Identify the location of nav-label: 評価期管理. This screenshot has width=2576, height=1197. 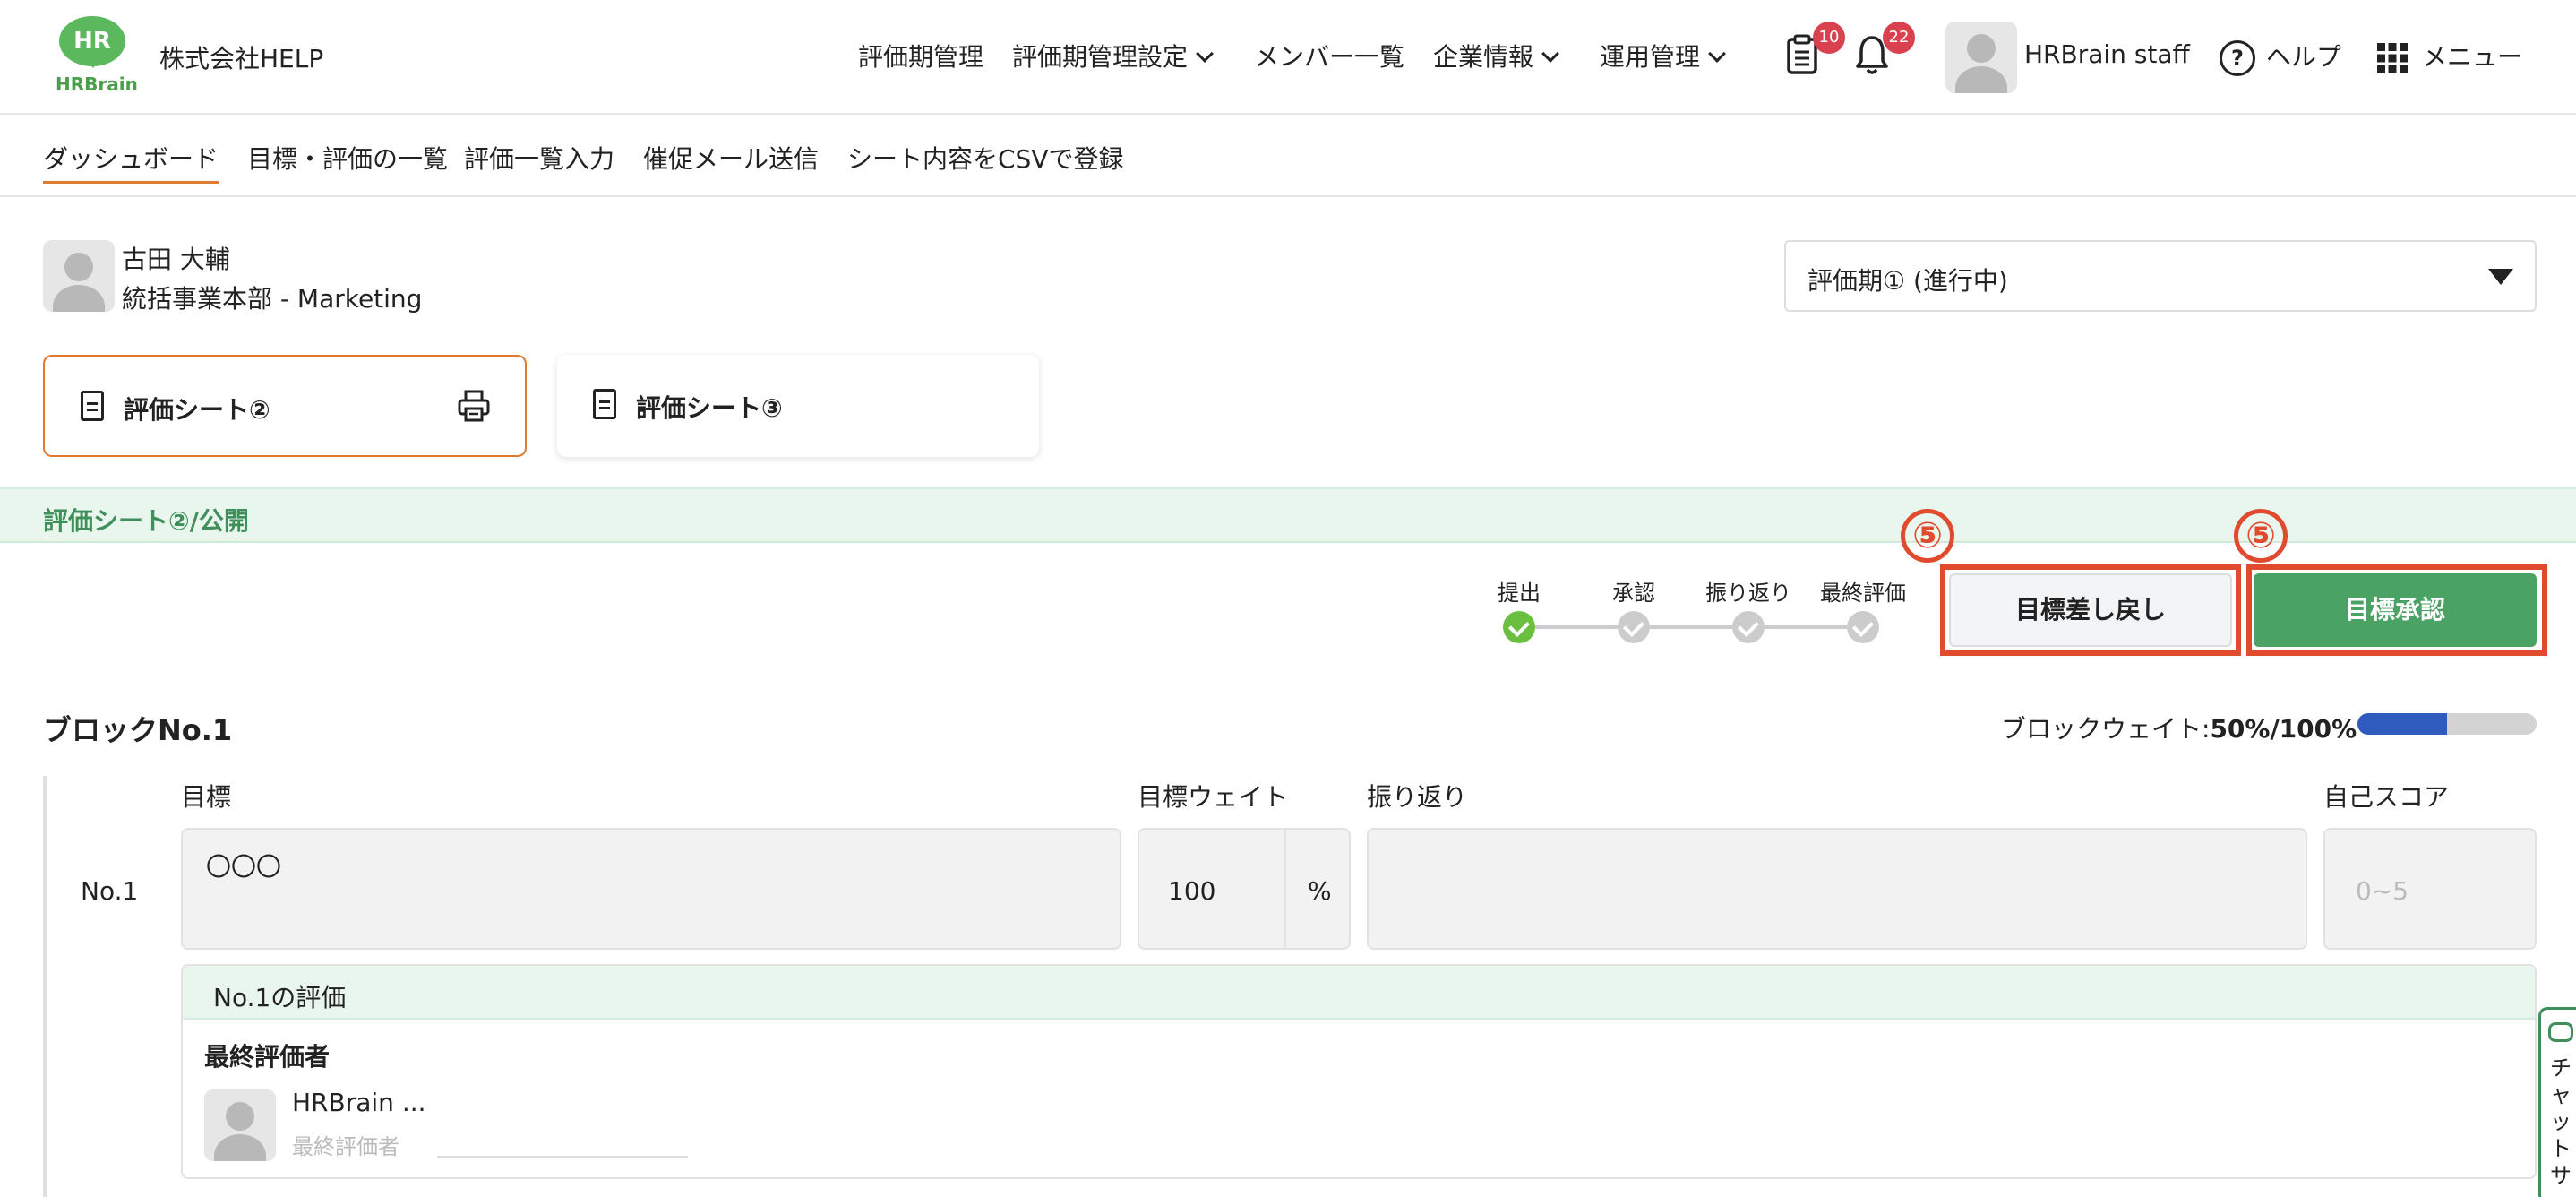
(921, 57).